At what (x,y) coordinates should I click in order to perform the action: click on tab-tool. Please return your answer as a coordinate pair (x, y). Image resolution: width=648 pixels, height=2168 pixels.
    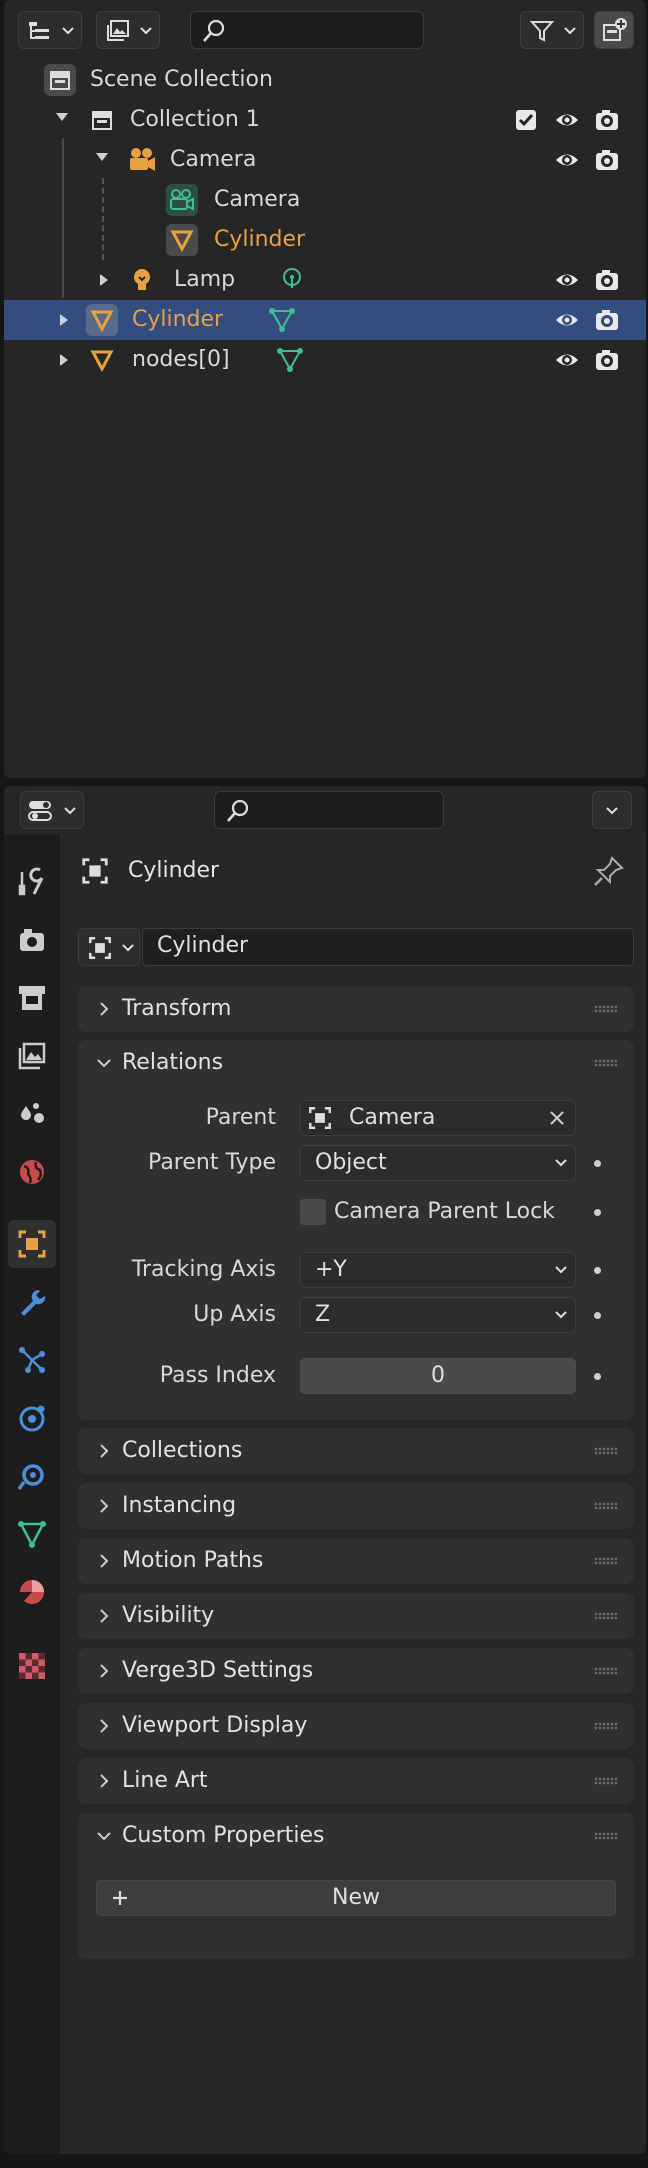
    Looking at the image, I should click on (32, 882).